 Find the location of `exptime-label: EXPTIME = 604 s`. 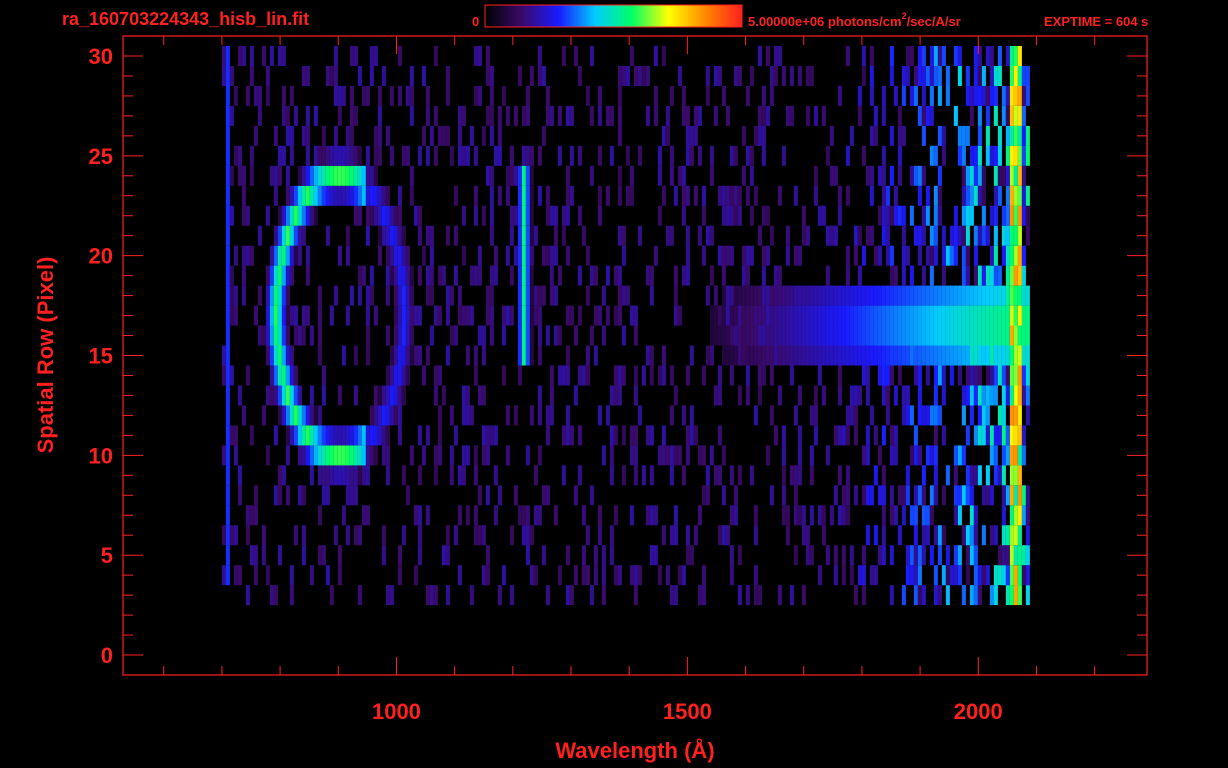

exptime-label: EXPTIME = 604 s is located at coordinates (1096, 21).